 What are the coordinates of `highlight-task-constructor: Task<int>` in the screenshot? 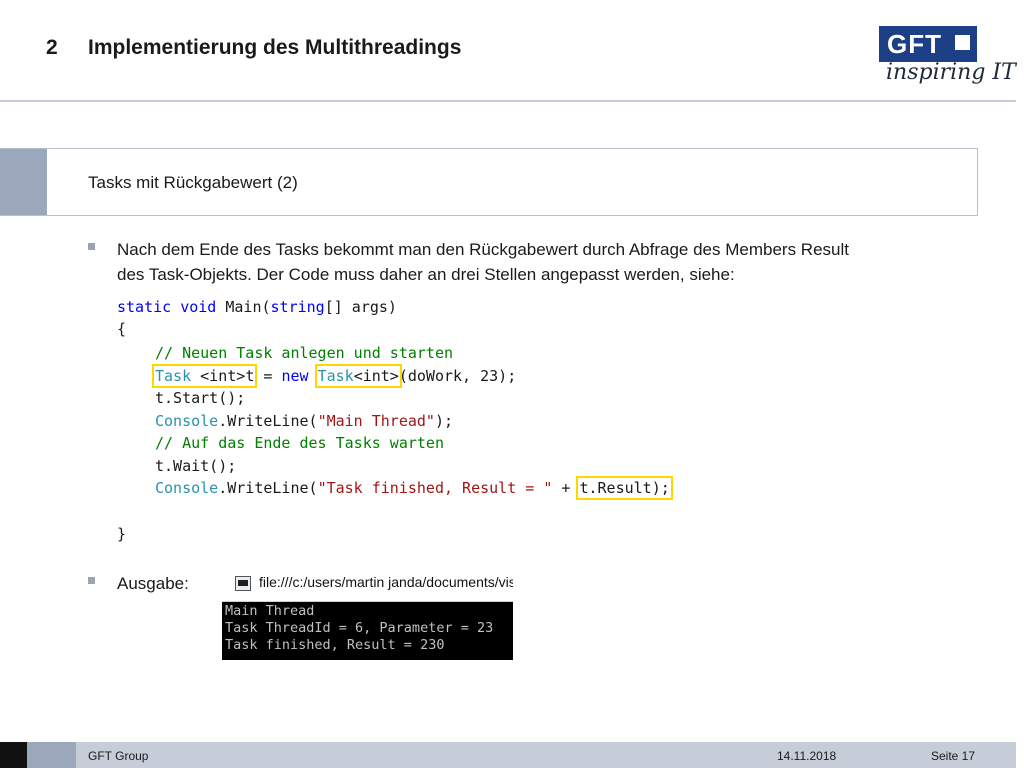 It's located at (358, 376).